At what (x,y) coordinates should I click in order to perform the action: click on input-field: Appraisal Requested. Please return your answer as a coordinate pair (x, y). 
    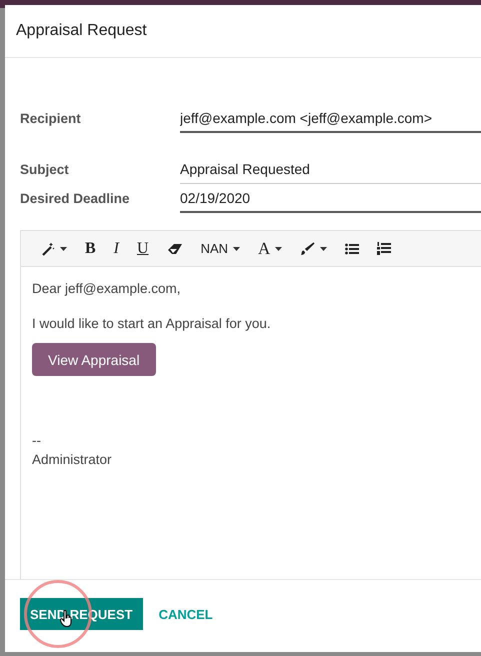
    Looking at the image, I should click on (330, 170).